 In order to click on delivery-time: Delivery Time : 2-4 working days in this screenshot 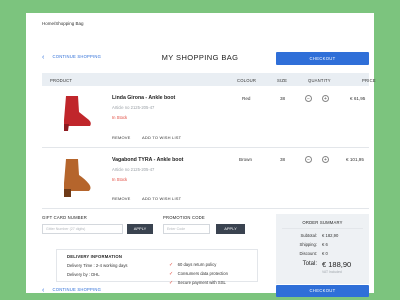, I will do `click(97, 265)`.